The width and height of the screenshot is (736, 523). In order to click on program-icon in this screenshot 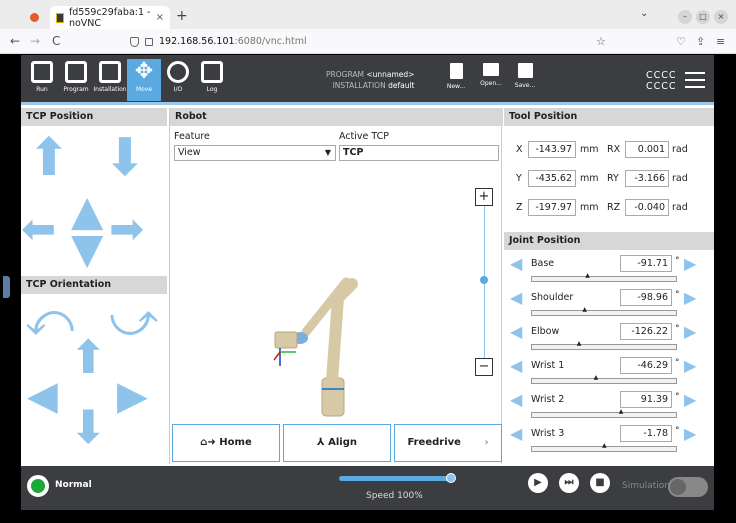, I will do `click(76, 72)`.